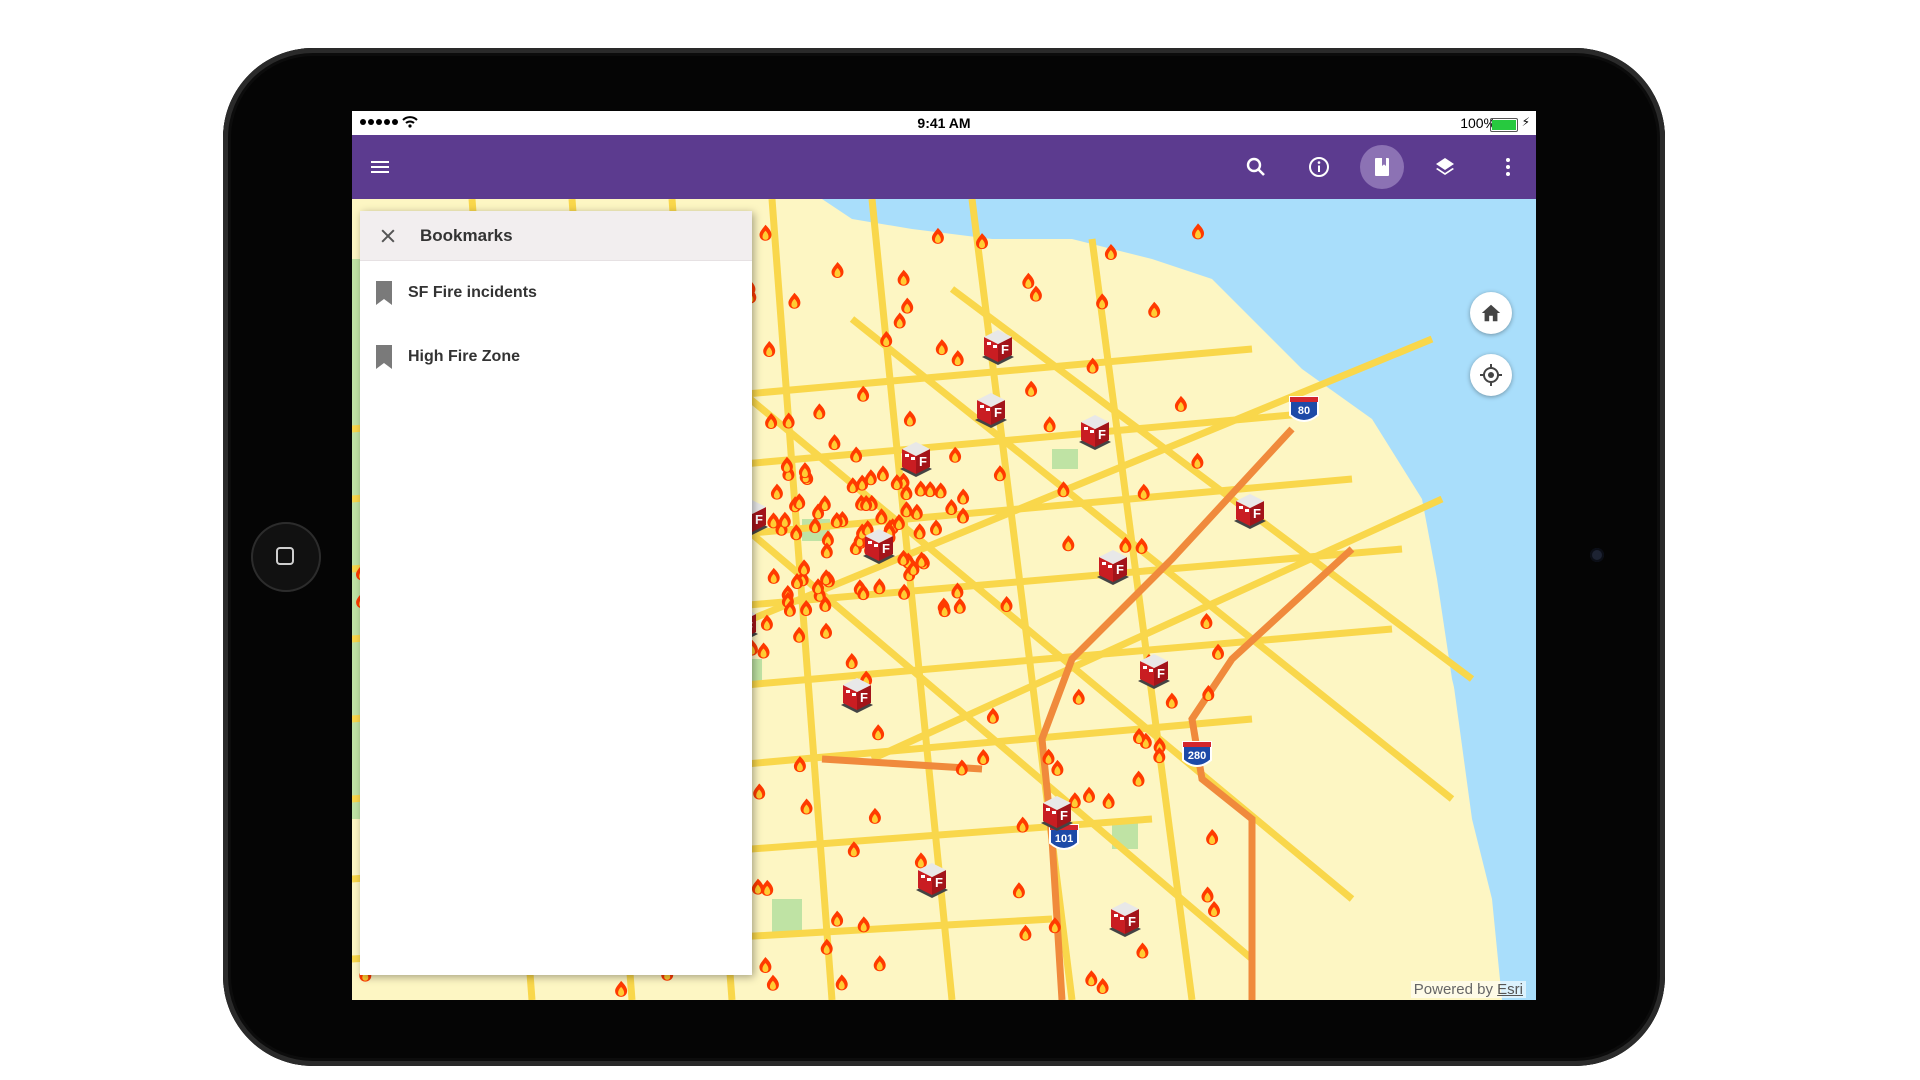 The width and height of the screenshot is (1920, 1080). I want to click on search-icon, so click(1255, 166).